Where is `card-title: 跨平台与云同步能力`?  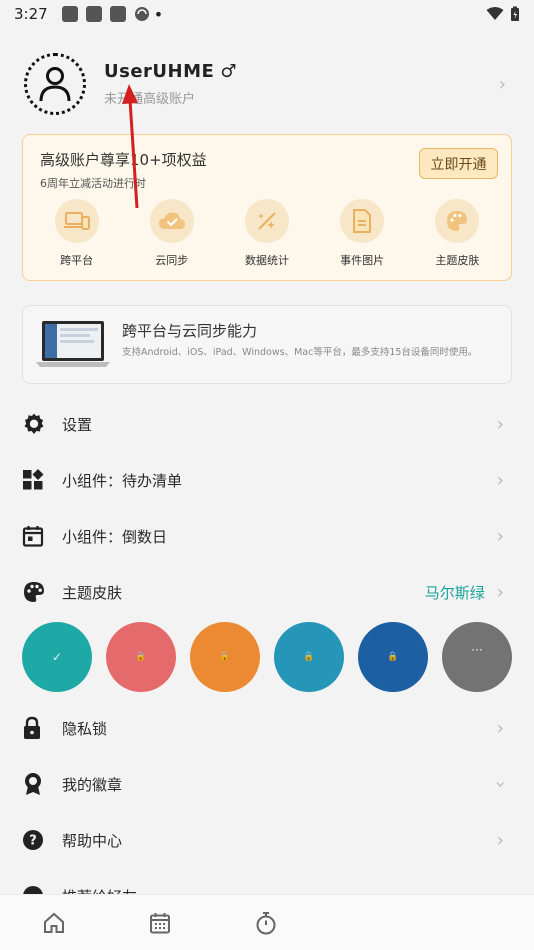 card-title: 跨平台与云同步能力 is located at coordinates (190, 331).